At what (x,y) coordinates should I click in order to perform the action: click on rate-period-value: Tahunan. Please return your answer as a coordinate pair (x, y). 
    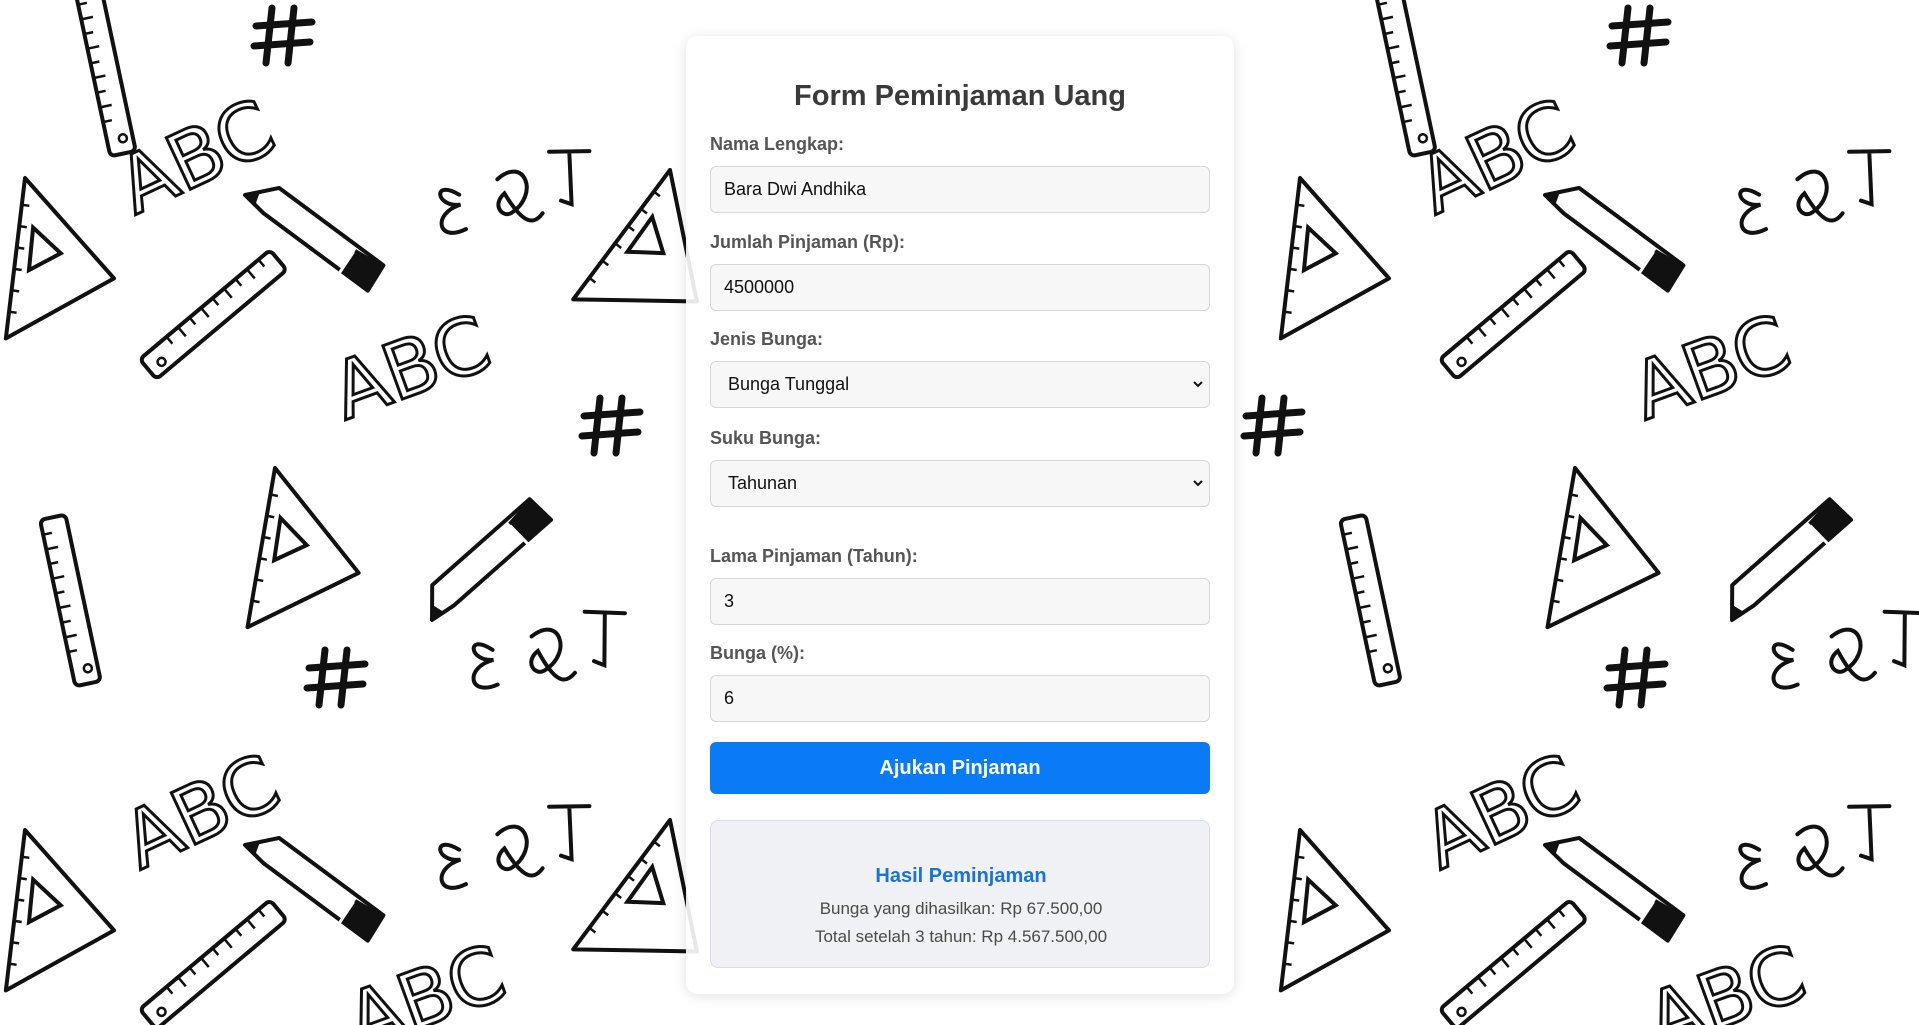
    Looking at the image, I should click on (763, 483).